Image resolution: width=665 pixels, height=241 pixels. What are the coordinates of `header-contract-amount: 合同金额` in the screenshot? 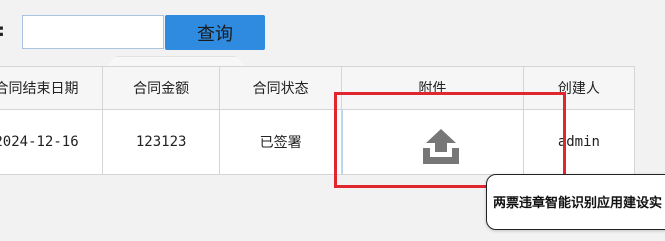 It's located at (161, 88).